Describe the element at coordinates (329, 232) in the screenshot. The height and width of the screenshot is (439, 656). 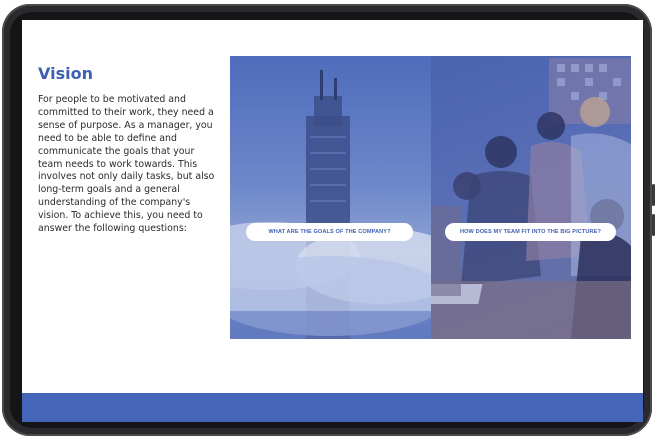
I see `question-pill-goals: WHAT ARE THE GOALS OF THE COMPANY?` at that location.